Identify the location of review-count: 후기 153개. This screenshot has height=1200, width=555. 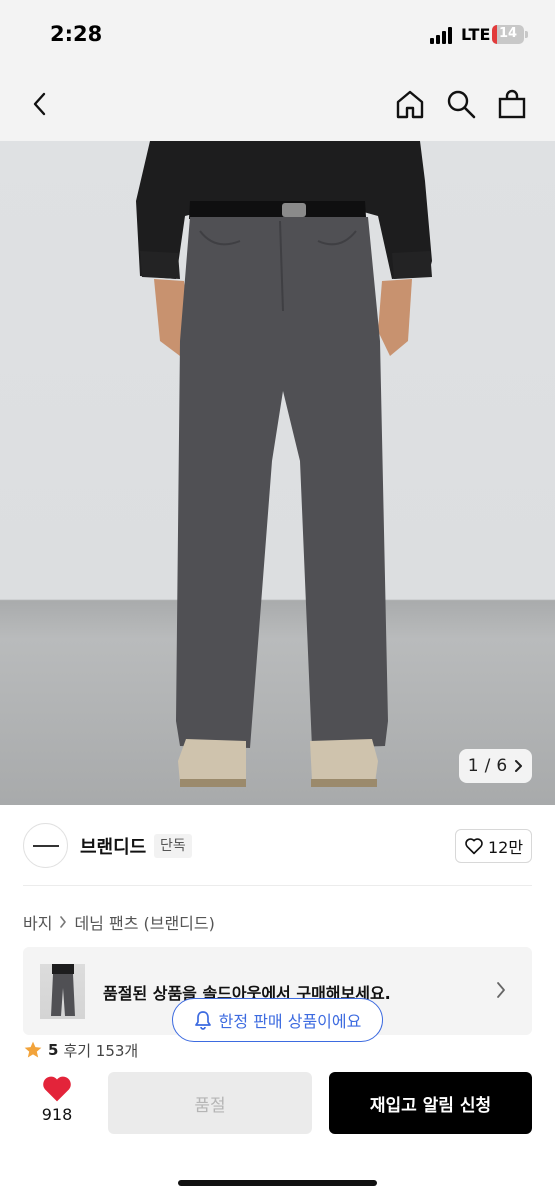
(101, 1050).